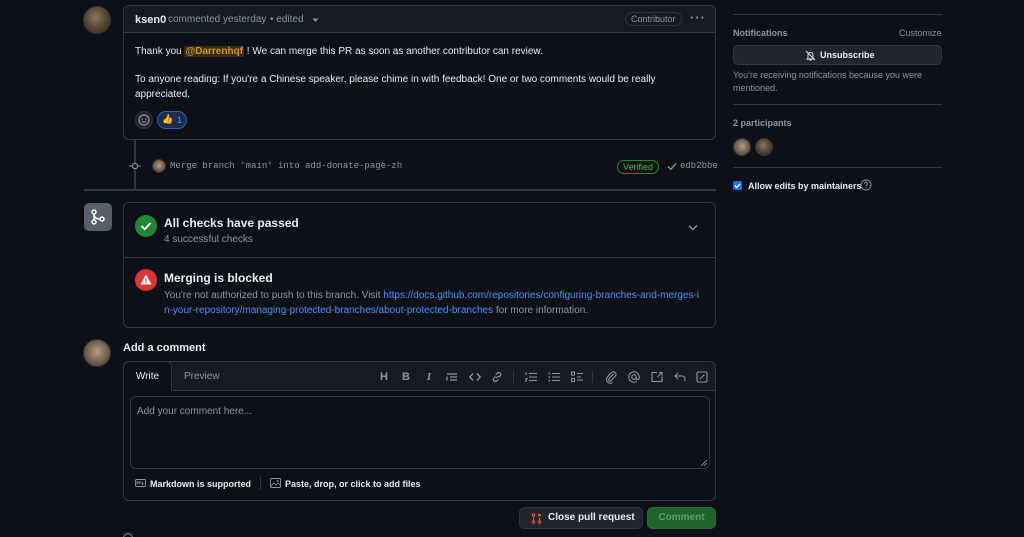 The height and width of the screenshot is (537, 1024). I want to click on reaction-count: 1, so click(180, 120).